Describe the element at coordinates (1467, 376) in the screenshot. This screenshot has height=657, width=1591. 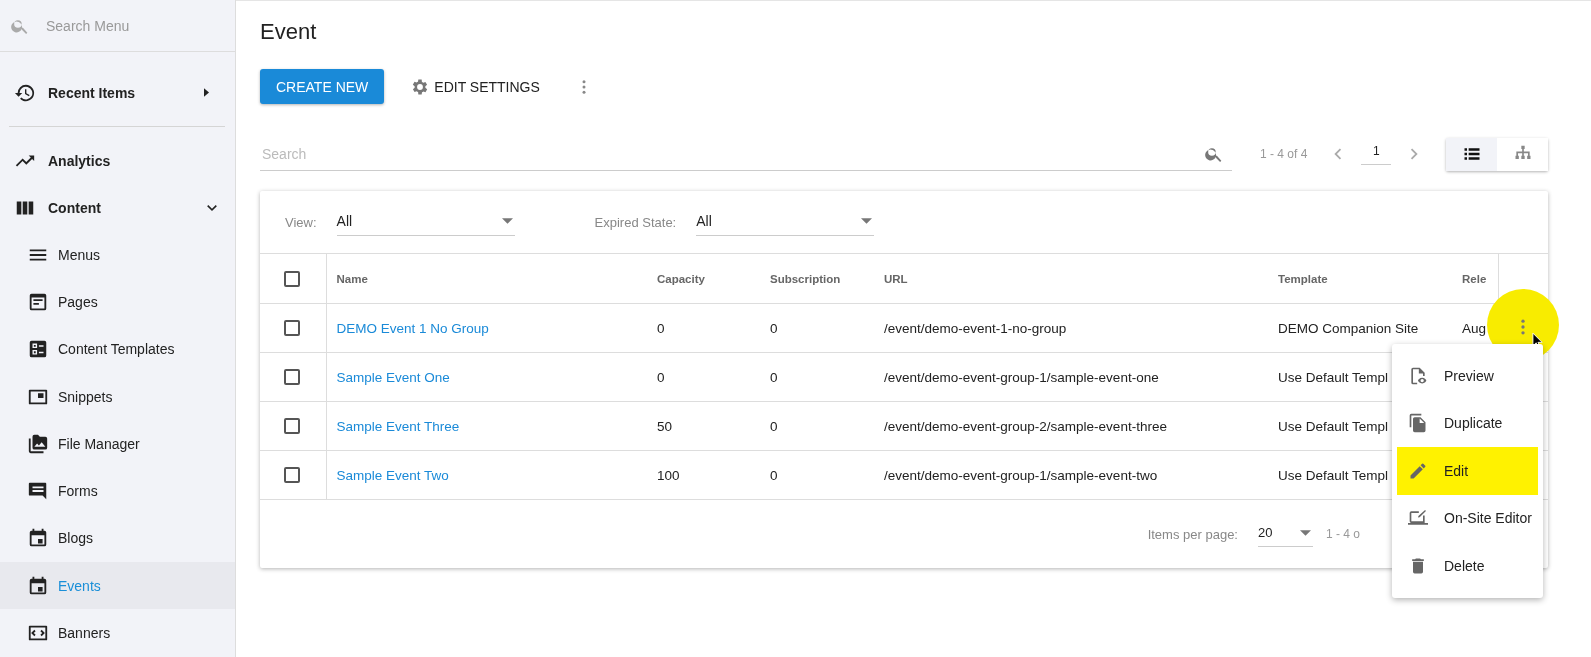
I see `menu-item: Preview` at that location.